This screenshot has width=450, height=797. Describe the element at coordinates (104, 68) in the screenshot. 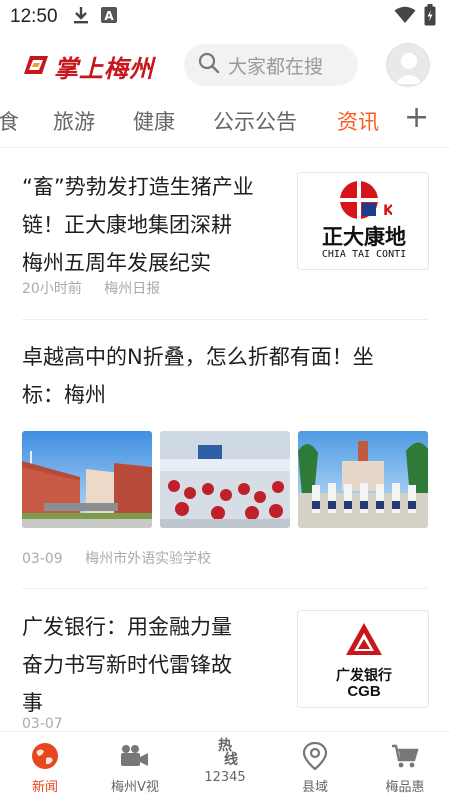

I see `logo-text: 掌上梅州` at that location.